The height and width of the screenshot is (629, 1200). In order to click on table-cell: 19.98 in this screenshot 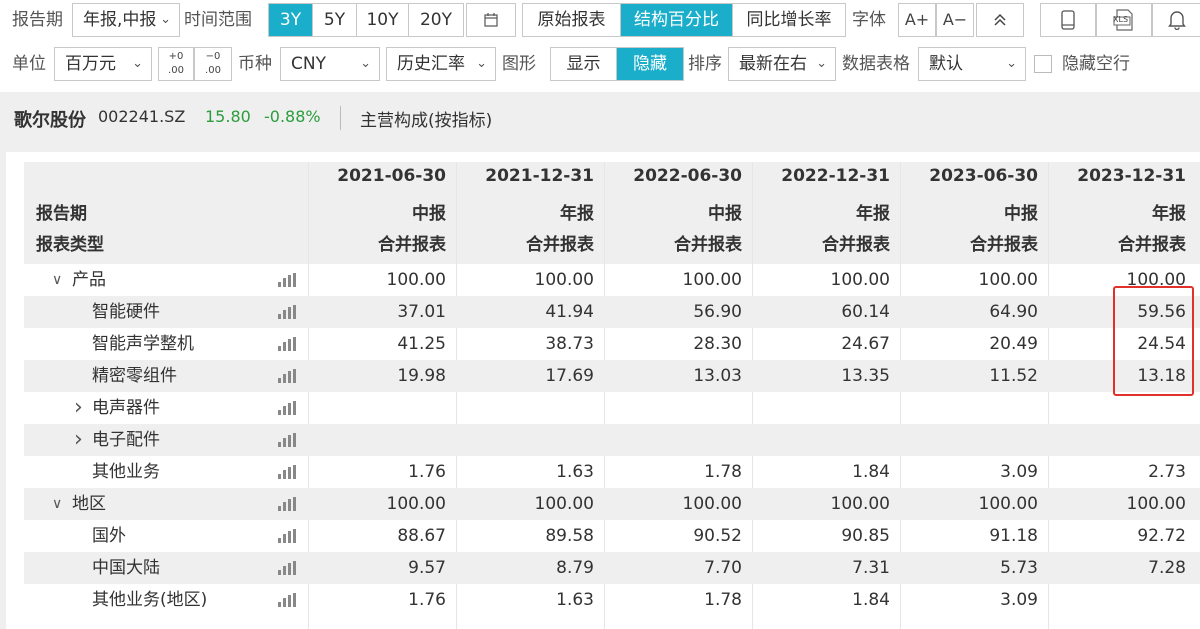, I will do `click(421, 376)`.